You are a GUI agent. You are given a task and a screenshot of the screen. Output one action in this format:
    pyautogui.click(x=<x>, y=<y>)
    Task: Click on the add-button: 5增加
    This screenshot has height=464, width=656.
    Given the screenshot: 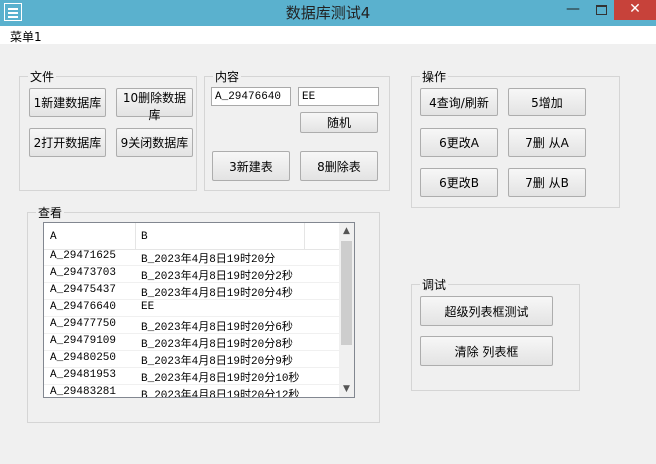 What is the action you would take?
    pyautogui.click(x=547, y=102)
    